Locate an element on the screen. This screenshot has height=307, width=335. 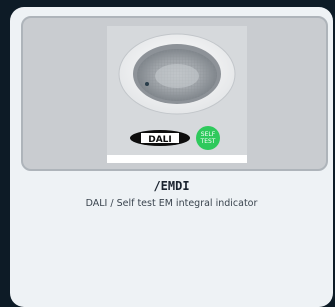
photo-base-strip is located at coordinates (177, 159).